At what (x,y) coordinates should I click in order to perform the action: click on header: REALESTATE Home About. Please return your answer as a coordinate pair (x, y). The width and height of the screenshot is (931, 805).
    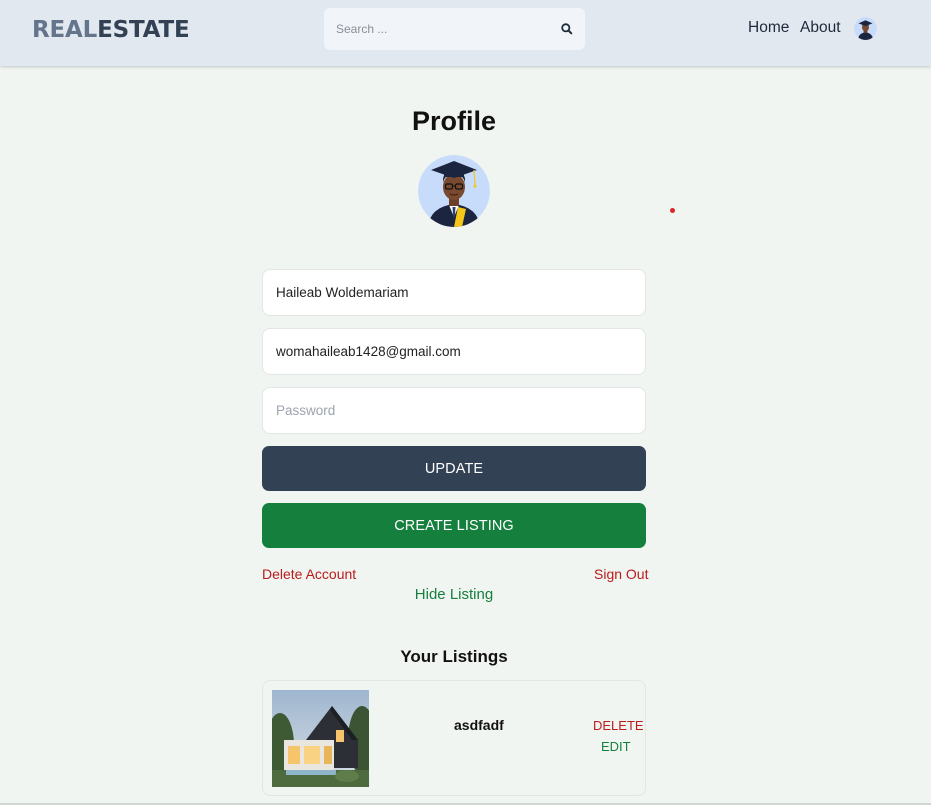
    Looking at the image, I should click on (465, 33).